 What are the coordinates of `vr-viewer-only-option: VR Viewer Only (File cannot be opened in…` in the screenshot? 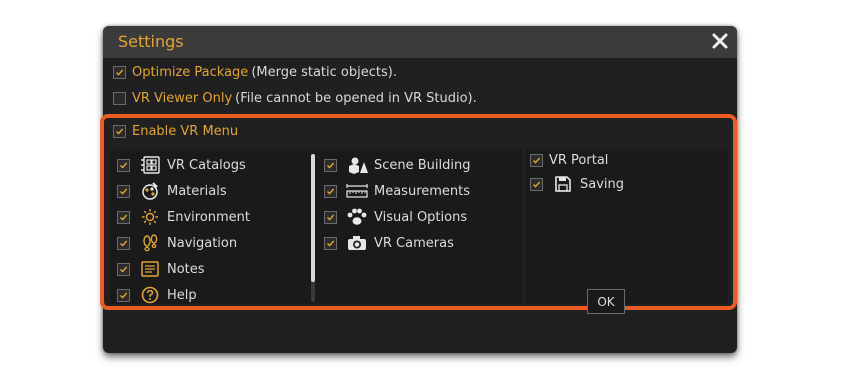 It's located at (295, 98).